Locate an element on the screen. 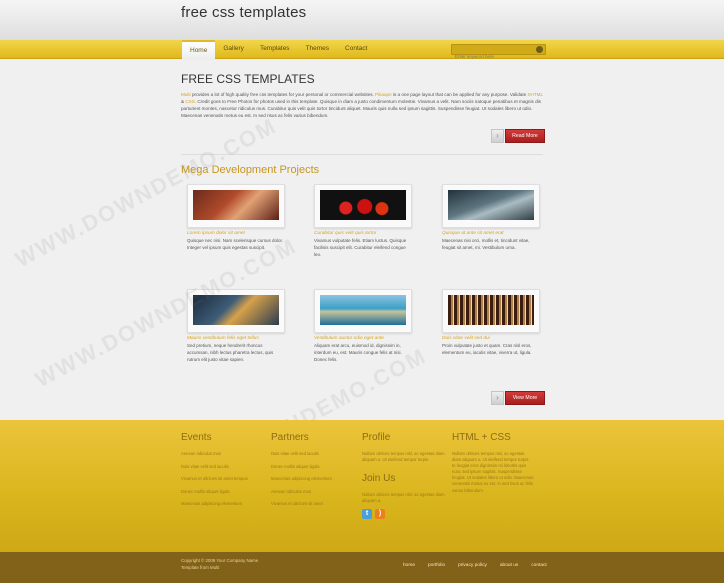  footer-heading: Events is located at coordinates (196, 437).